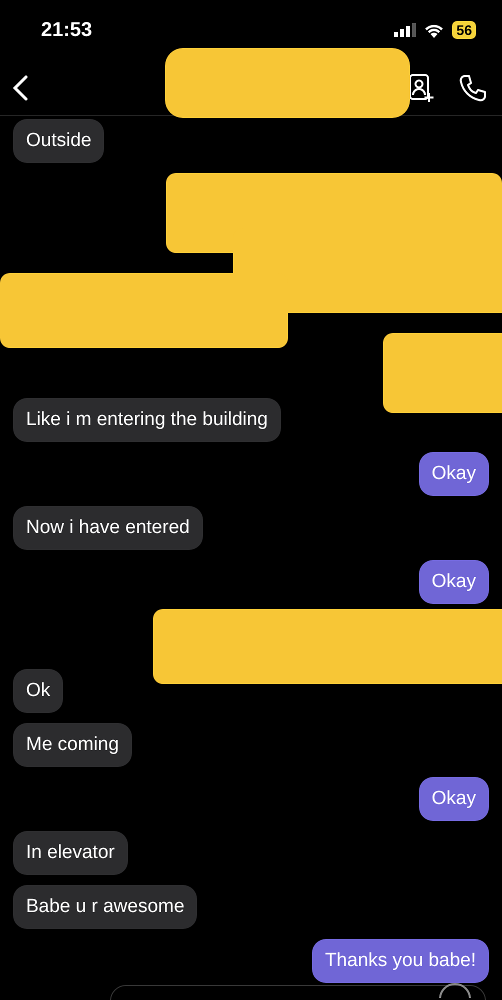  I want to click on message-bubble: Thanks you babe!, so click(400, 961).